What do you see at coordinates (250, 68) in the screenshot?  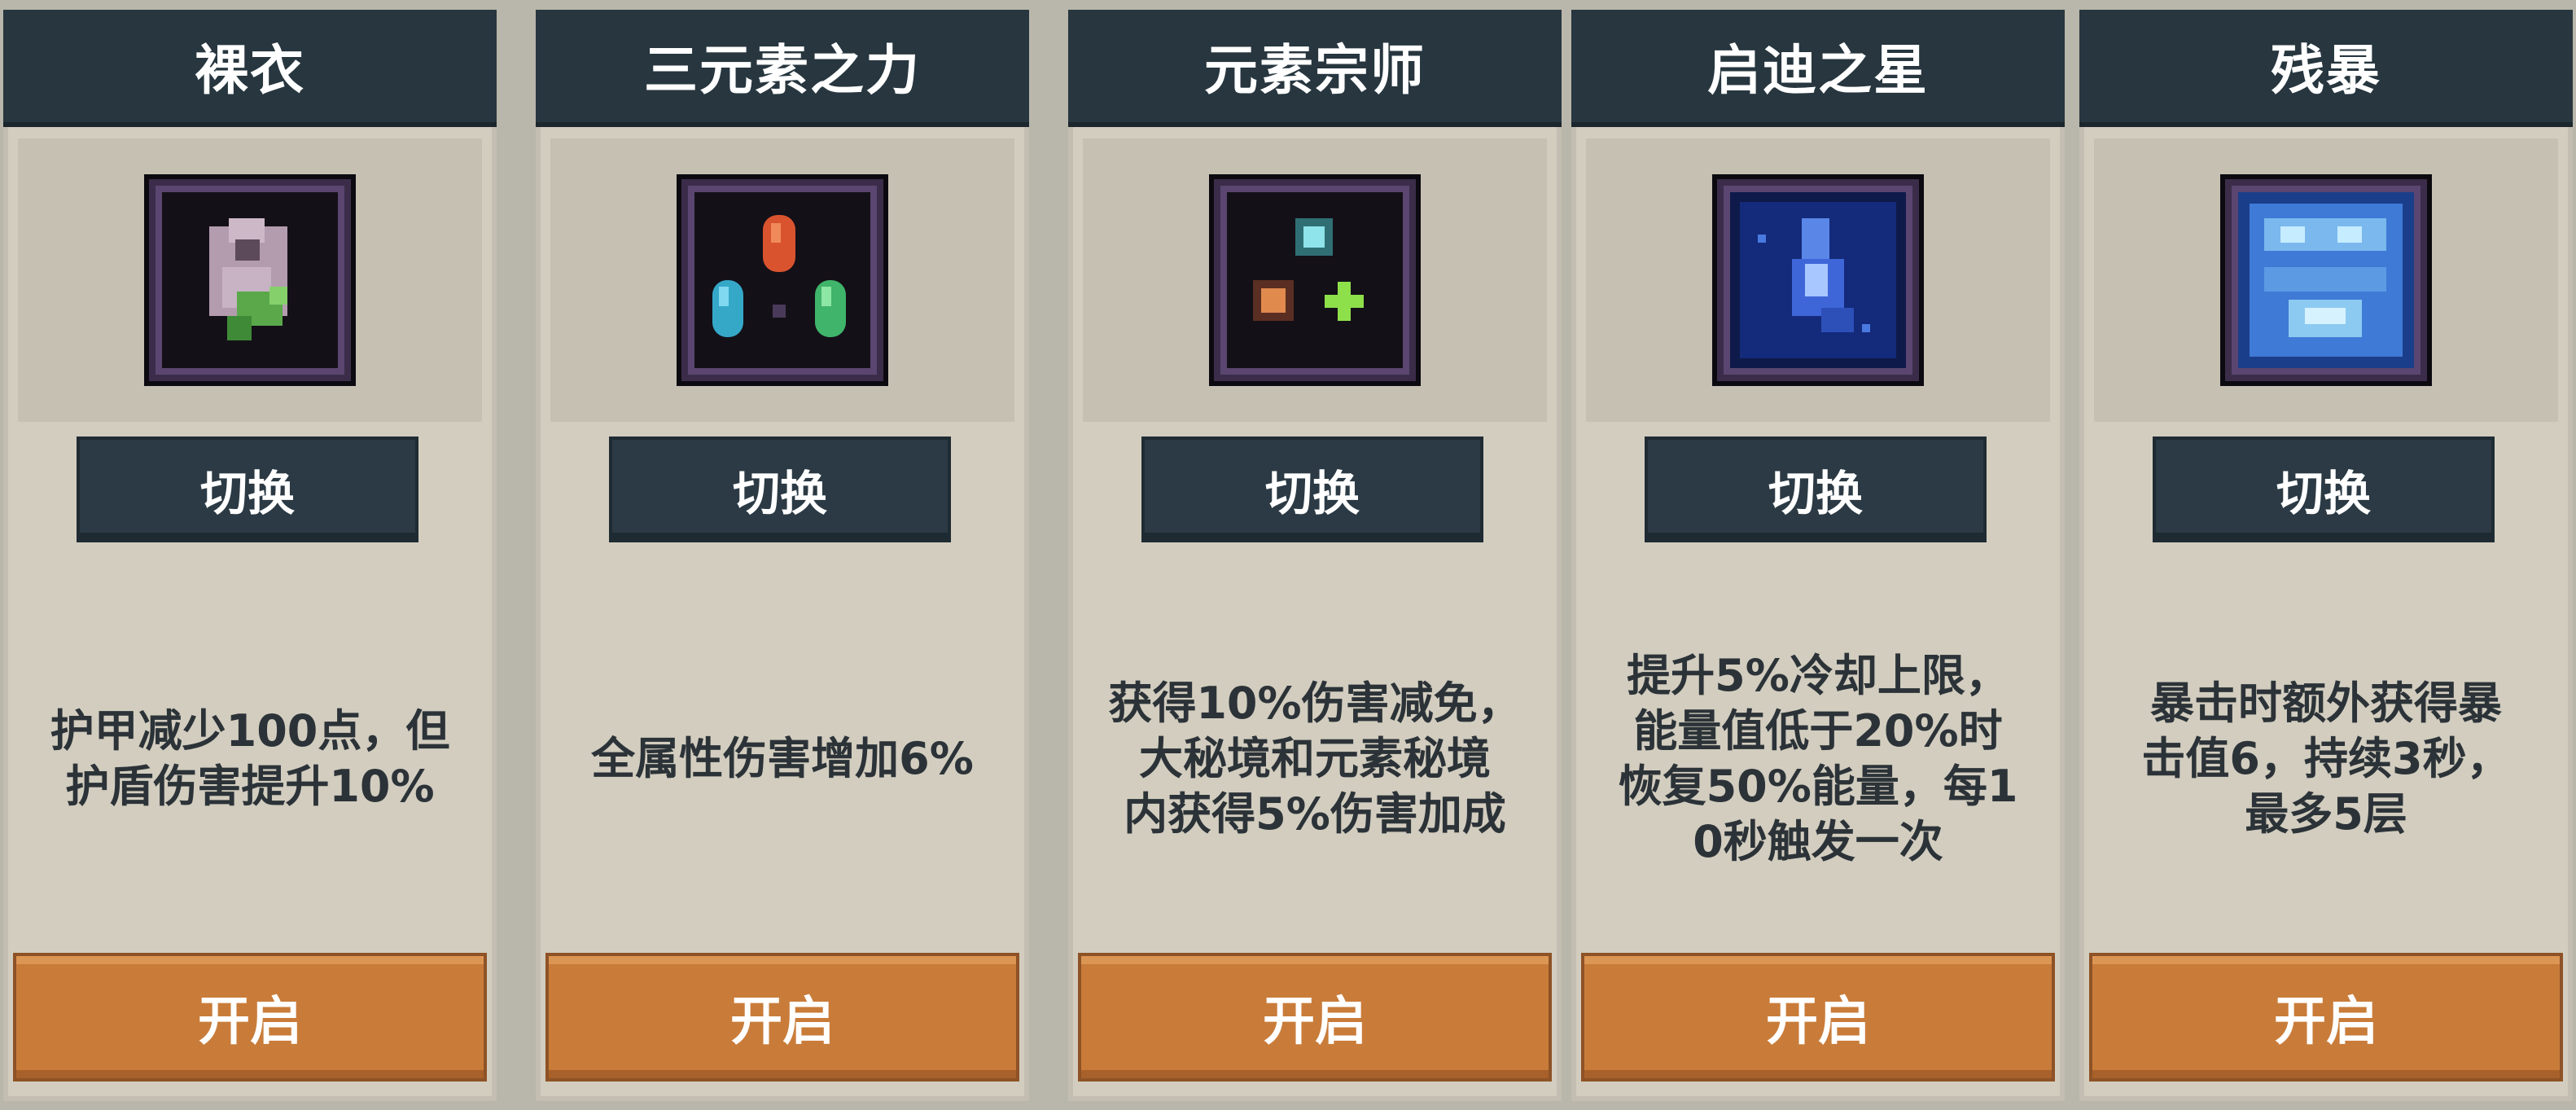 I see `card-title: 裸衣` at bounding box center [250, 68].